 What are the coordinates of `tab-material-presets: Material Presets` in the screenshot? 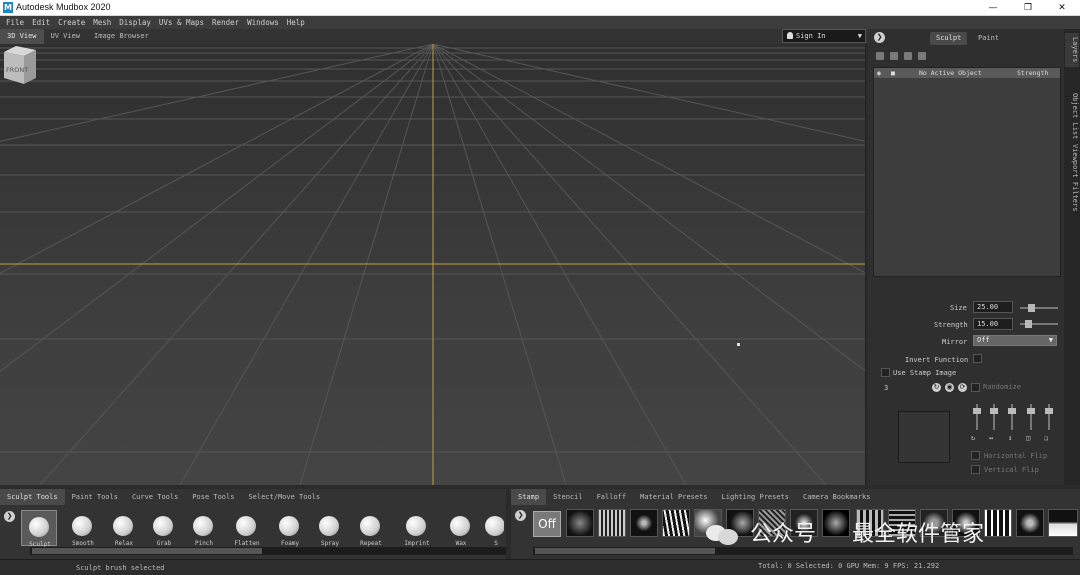 It's located at (673, 497).